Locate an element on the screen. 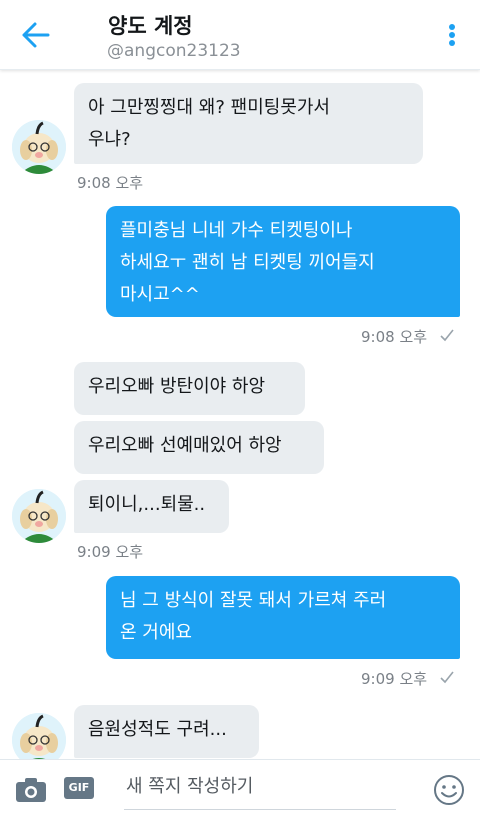  emoji-button is located at coordinates (449, 790).